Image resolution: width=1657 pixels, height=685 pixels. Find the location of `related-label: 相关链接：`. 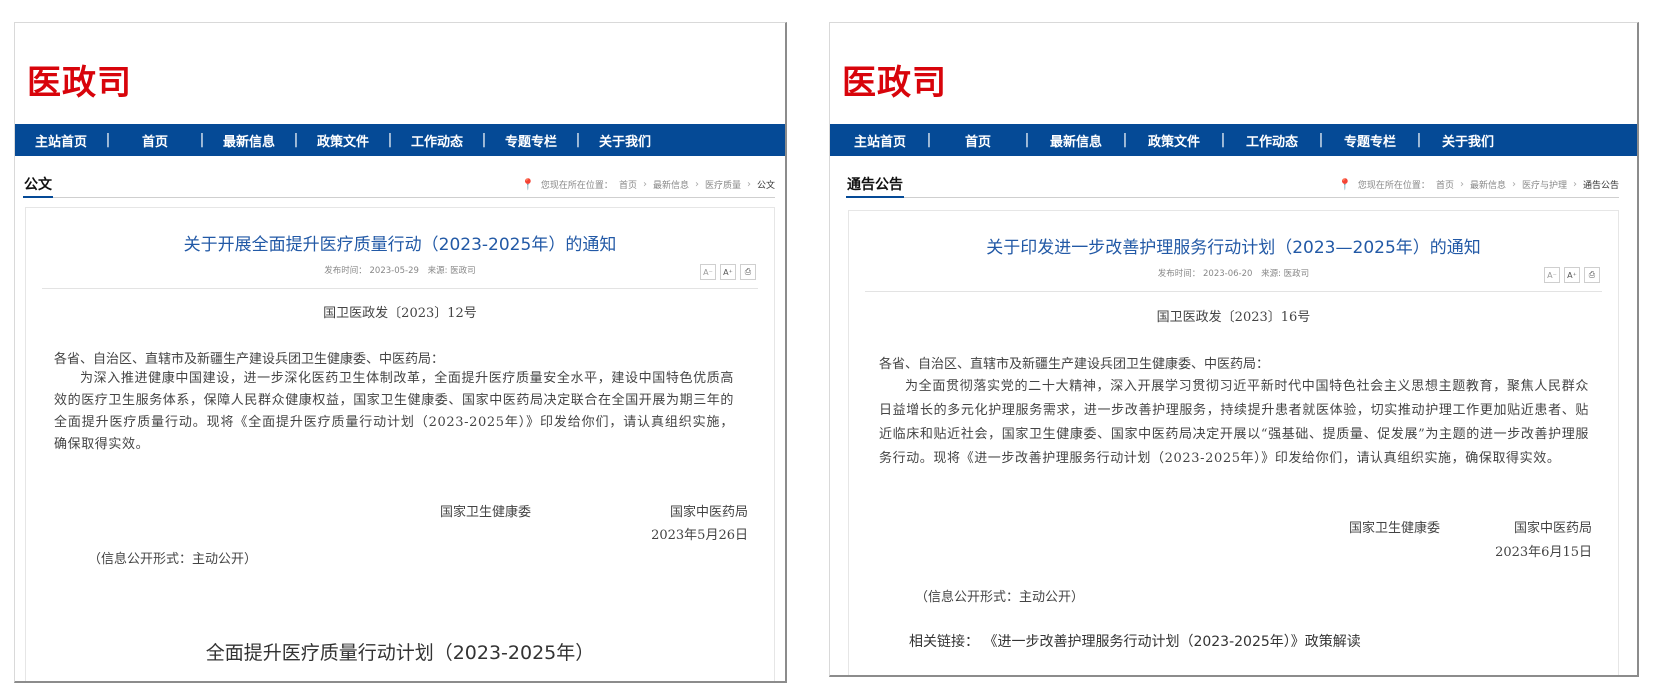

related-label: 相关链接： is located at coordinates (944, 642).